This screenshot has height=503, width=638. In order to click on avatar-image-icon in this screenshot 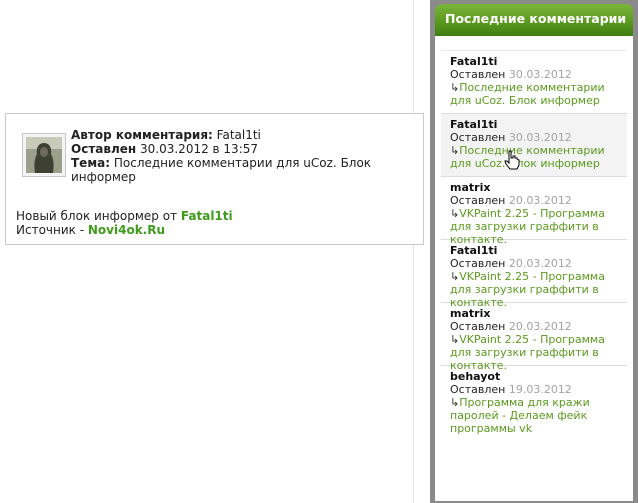, I will do `click(44, 155)`.